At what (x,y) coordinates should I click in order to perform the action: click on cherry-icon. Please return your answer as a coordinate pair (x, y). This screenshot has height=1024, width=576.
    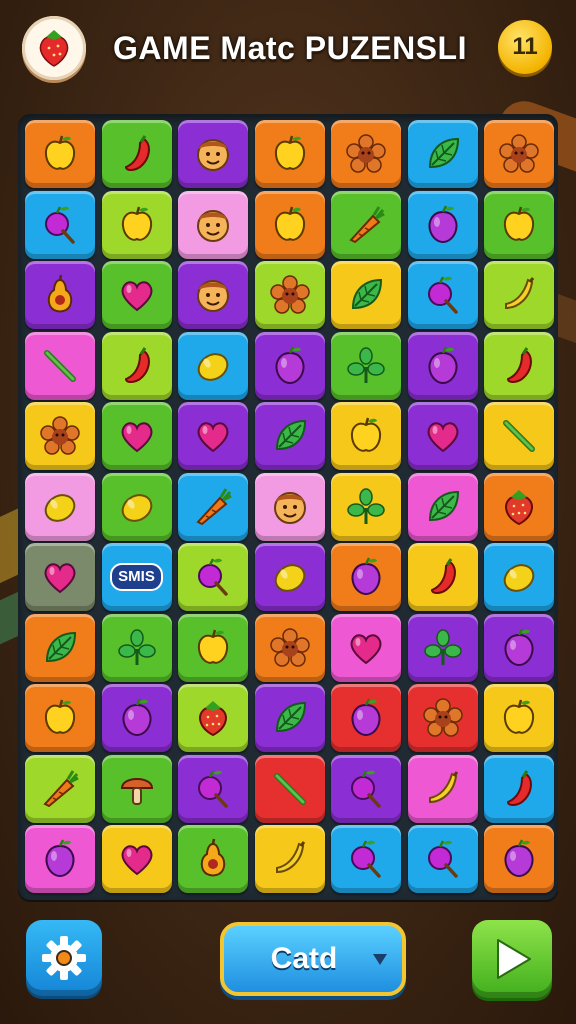
    Looking at the image, I should click on (213, 788).